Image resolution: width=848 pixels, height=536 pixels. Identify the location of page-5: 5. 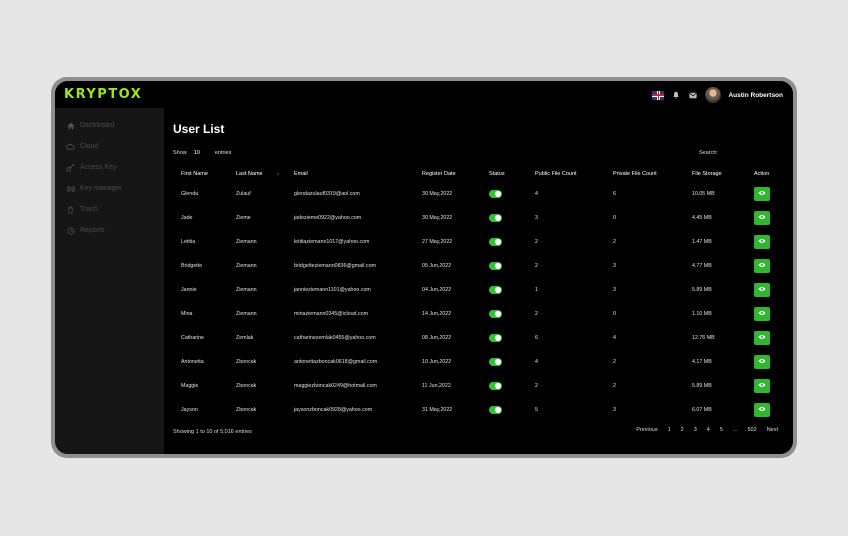
(721, 430).